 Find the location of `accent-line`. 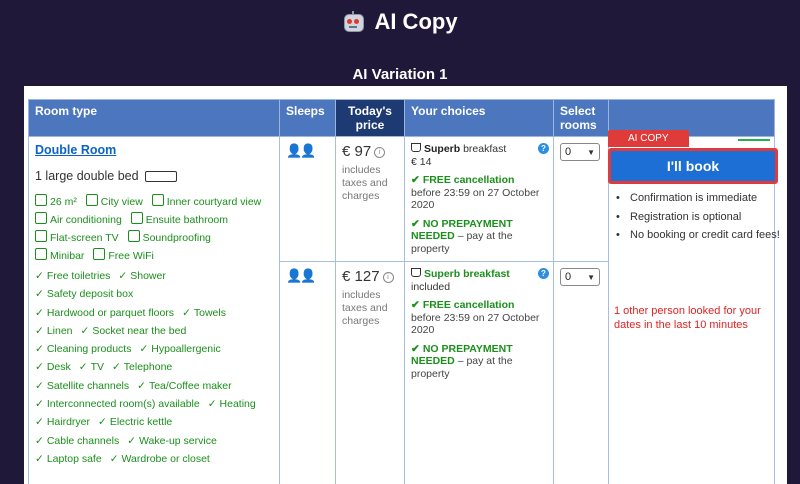

accent-line is located at coordinates (754, 140).